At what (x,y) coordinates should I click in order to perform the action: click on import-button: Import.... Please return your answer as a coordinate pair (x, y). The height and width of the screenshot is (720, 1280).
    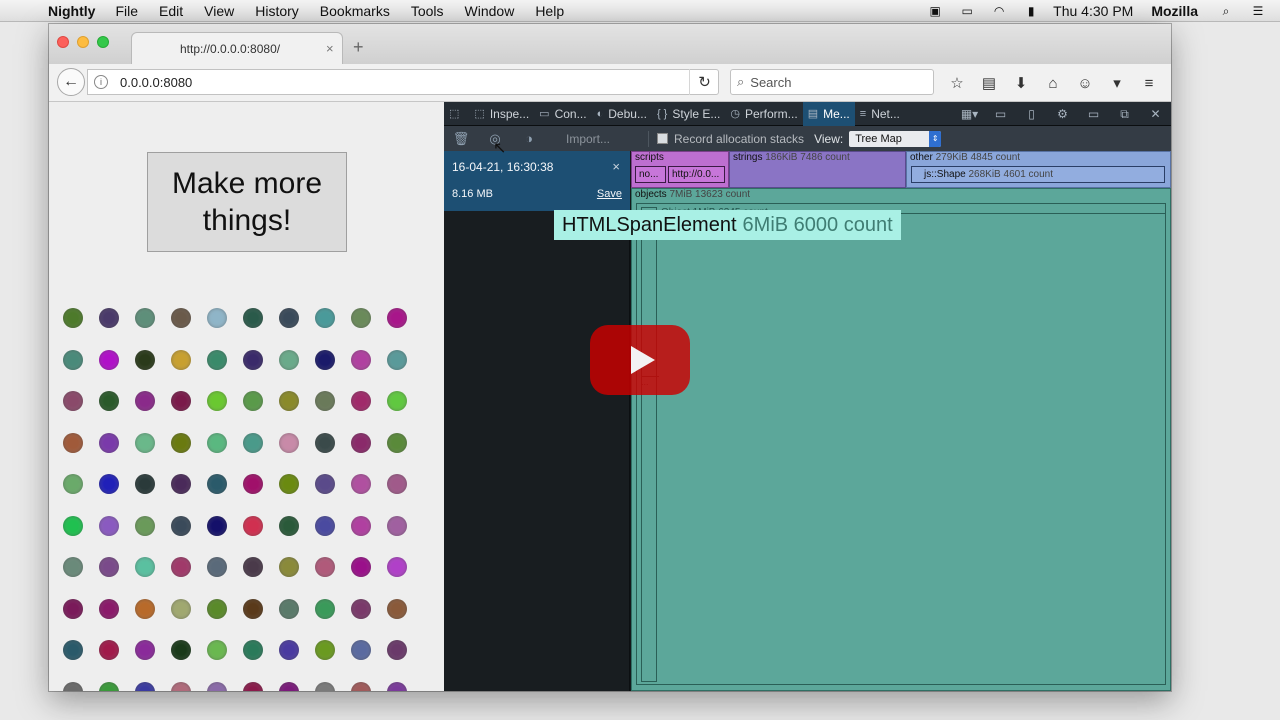
    Looking at the image, I should click on (603, 139).